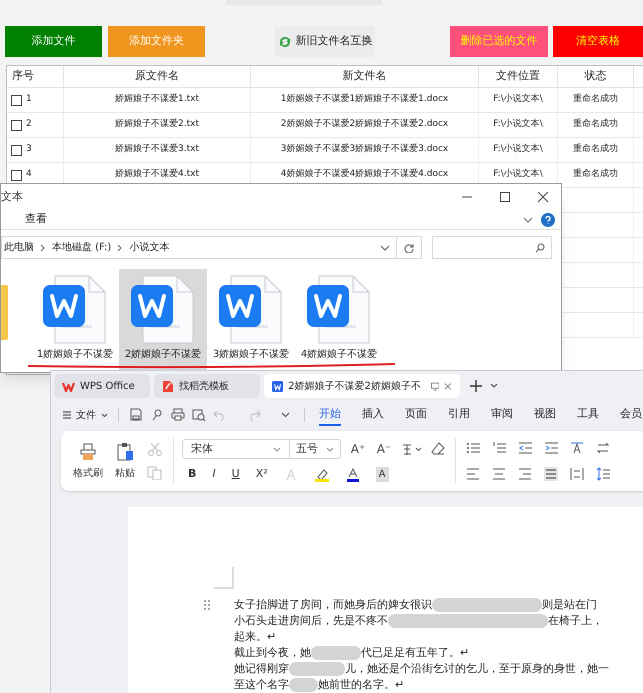 Image resolution: width=643 pixels, height=693 pixels. I want to click on column-header: 序号, so click(35, 76).